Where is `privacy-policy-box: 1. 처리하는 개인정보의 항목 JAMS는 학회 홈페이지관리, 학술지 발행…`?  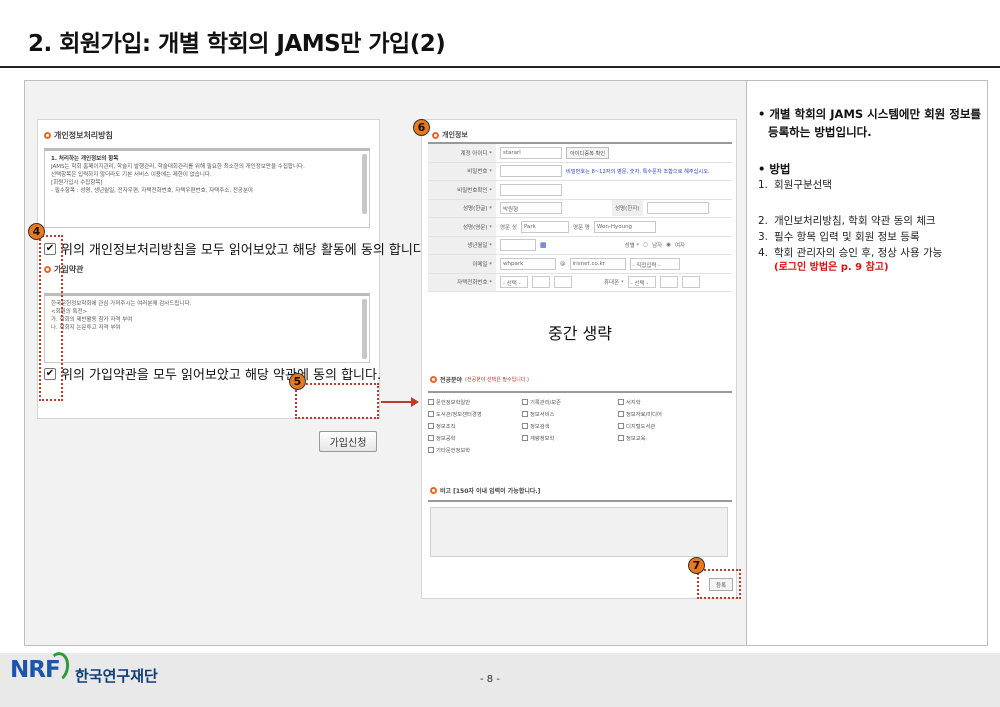 privacy-policy-box: 1. 처리하는 개인정보의 항목 JAMS는 학회 홈페이지관리, 학술지 발행… is located at coordinates (207, 188).